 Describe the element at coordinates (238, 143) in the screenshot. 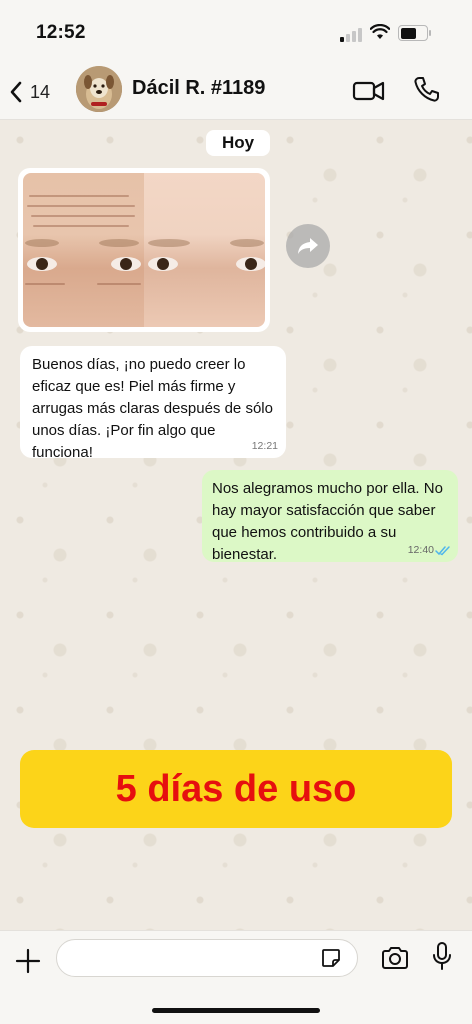

I see `date-separator: Hoy` at that location.